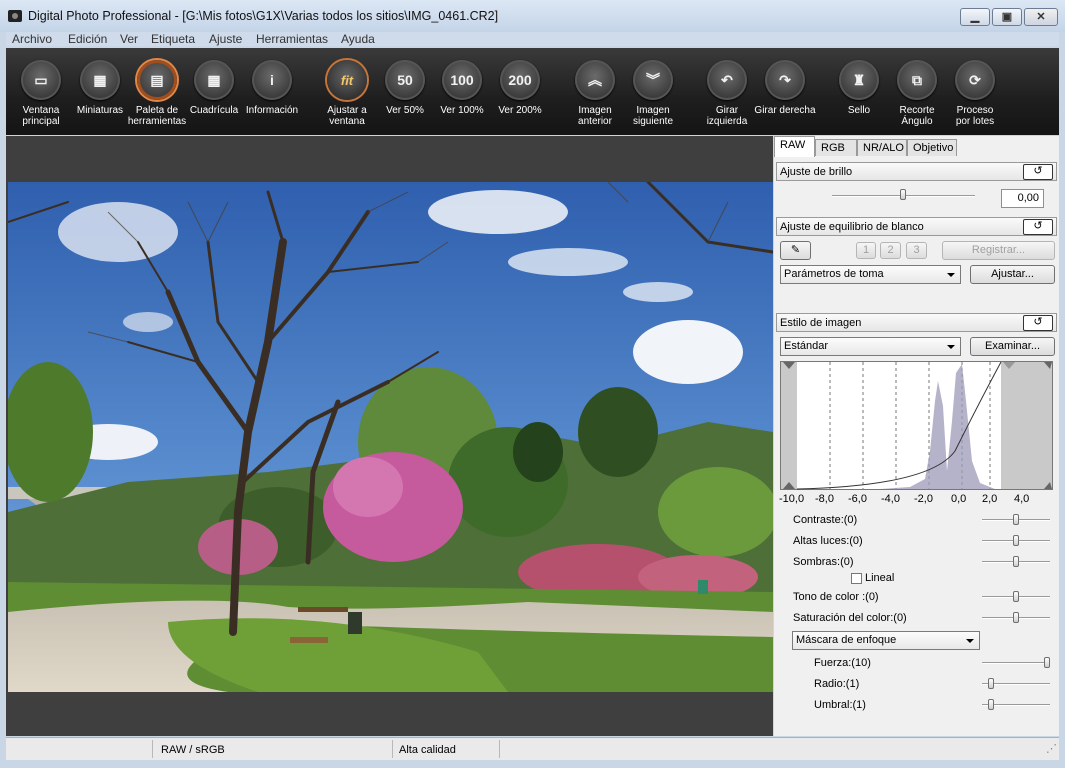 The image size is (1065, 768). Describe the element at coordinates (856, 578) in the screenshot. I see `linear-checkbox` at that location.